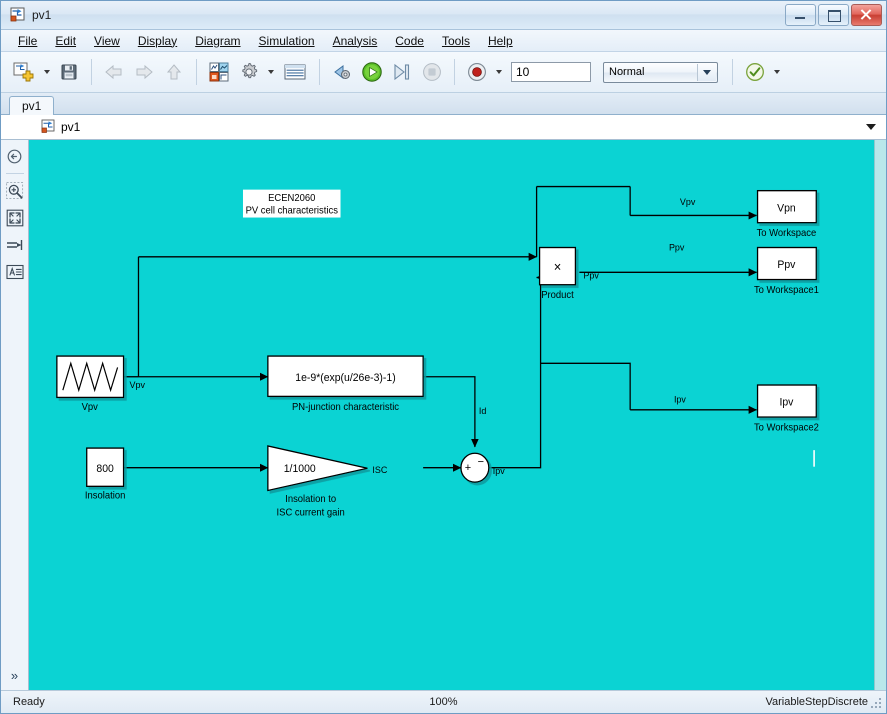  Describe the element at coordinates (402, 72) in the screenshot. I see `step-forward-icon` at that location.